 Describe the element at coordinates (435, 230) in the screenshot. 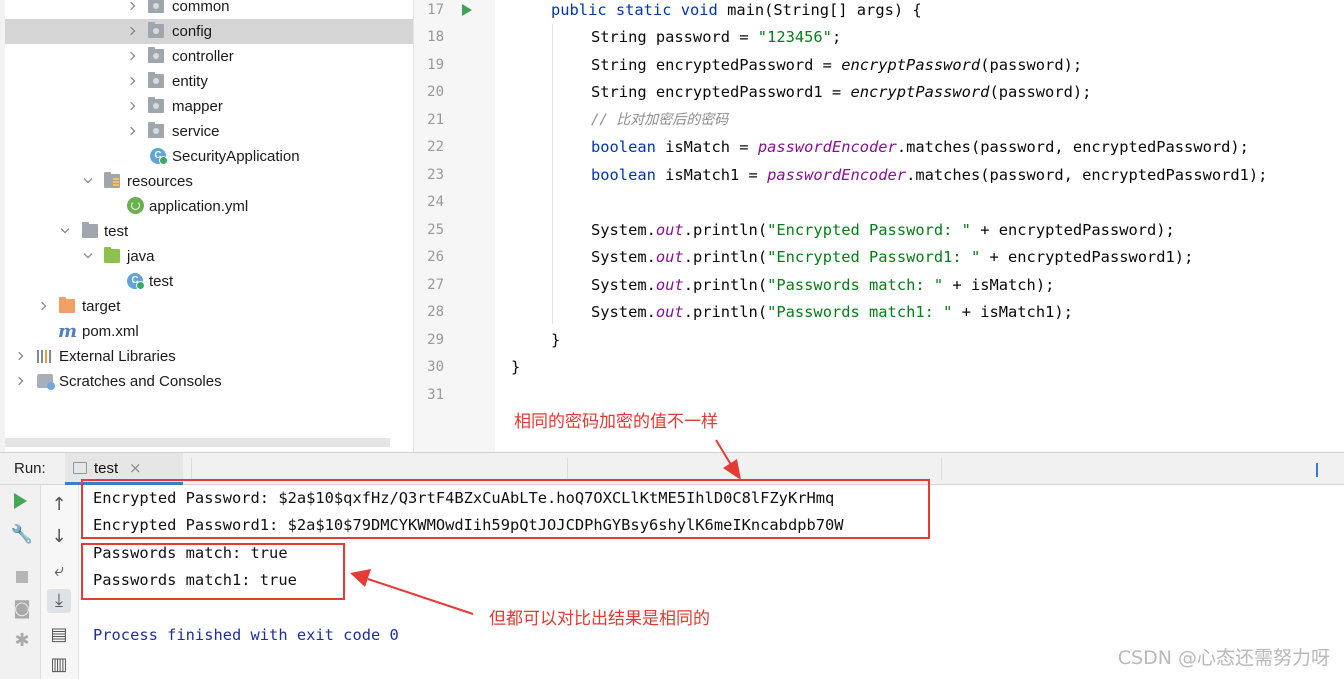

I see `line-number: 25` at that location.